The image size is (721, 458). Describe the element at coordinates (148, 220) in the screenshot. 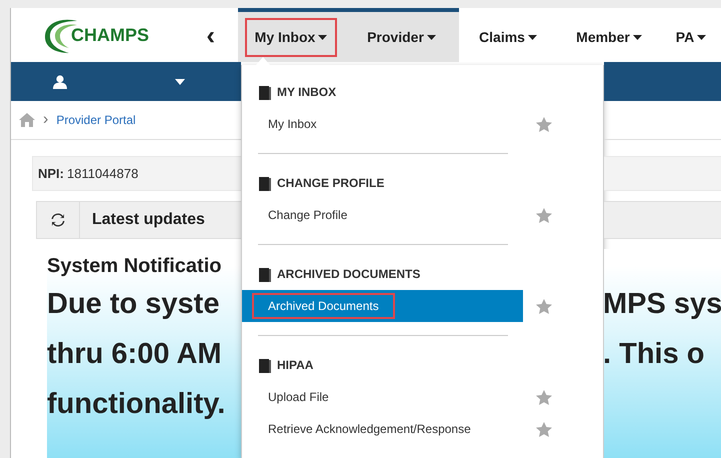

I see `panel-title: Latest updates` at that location.